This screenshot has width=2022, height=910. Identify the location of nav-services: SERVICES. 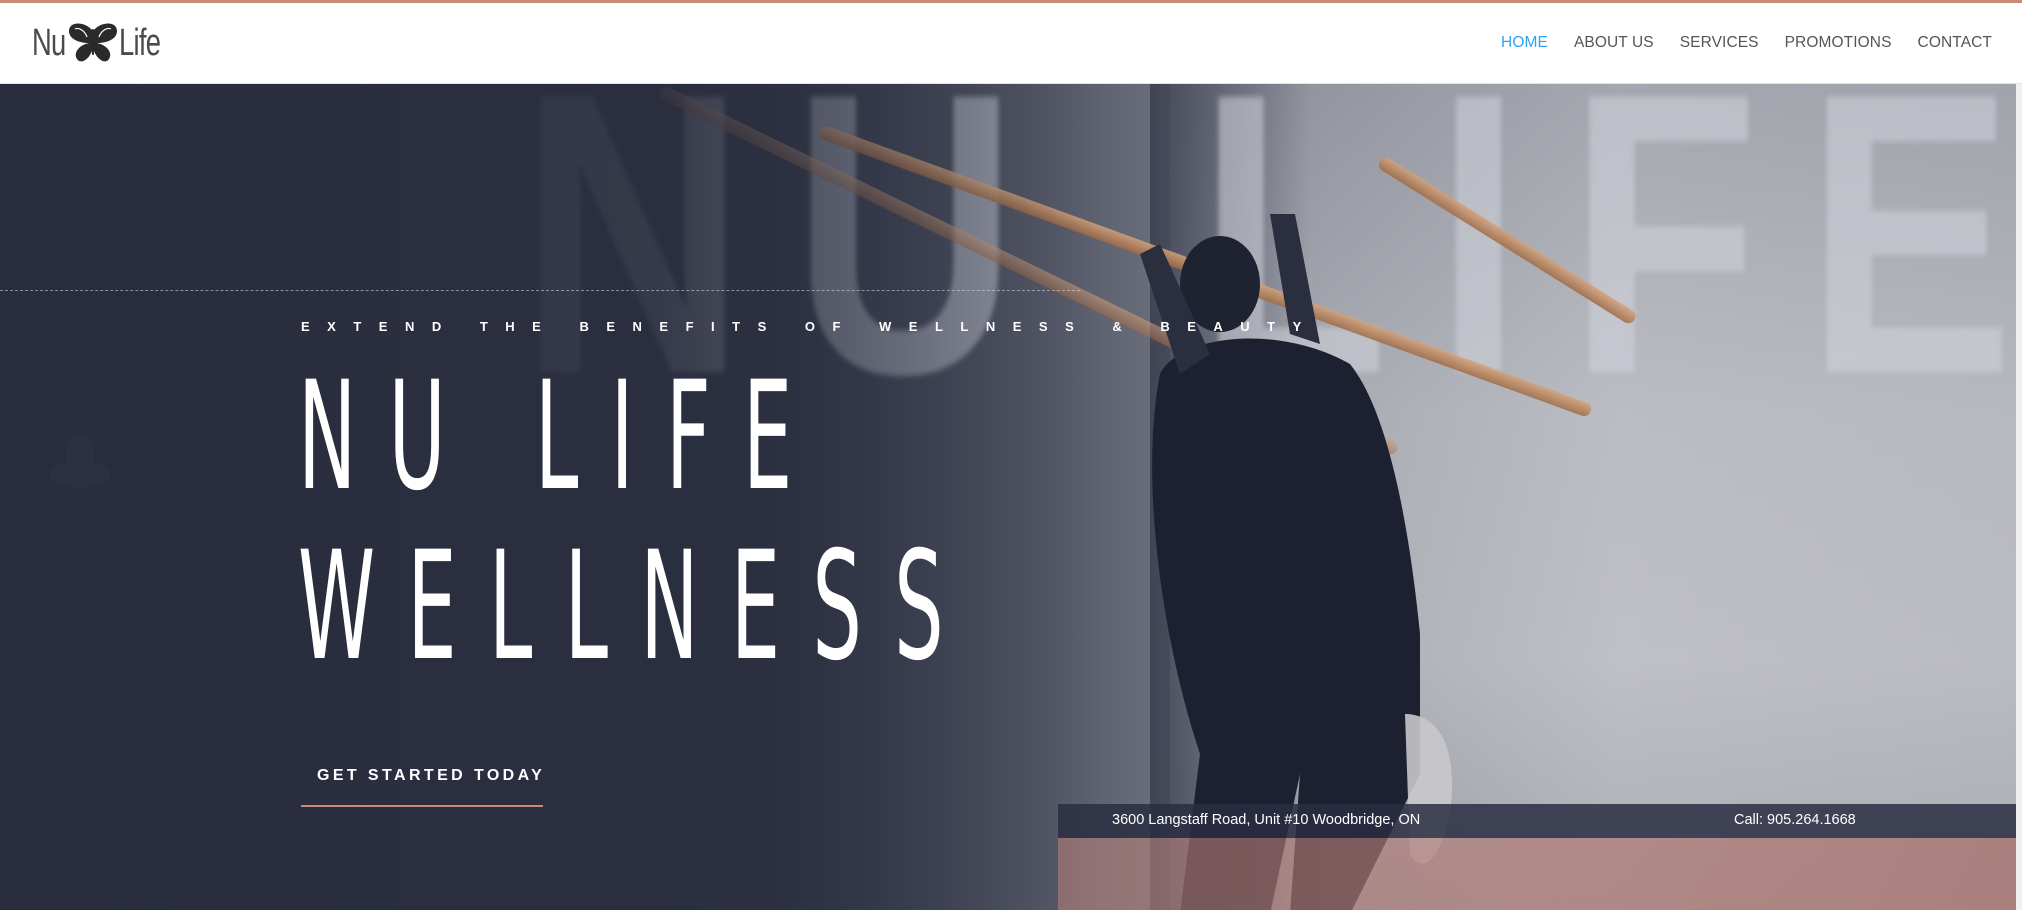
(1719, 43).